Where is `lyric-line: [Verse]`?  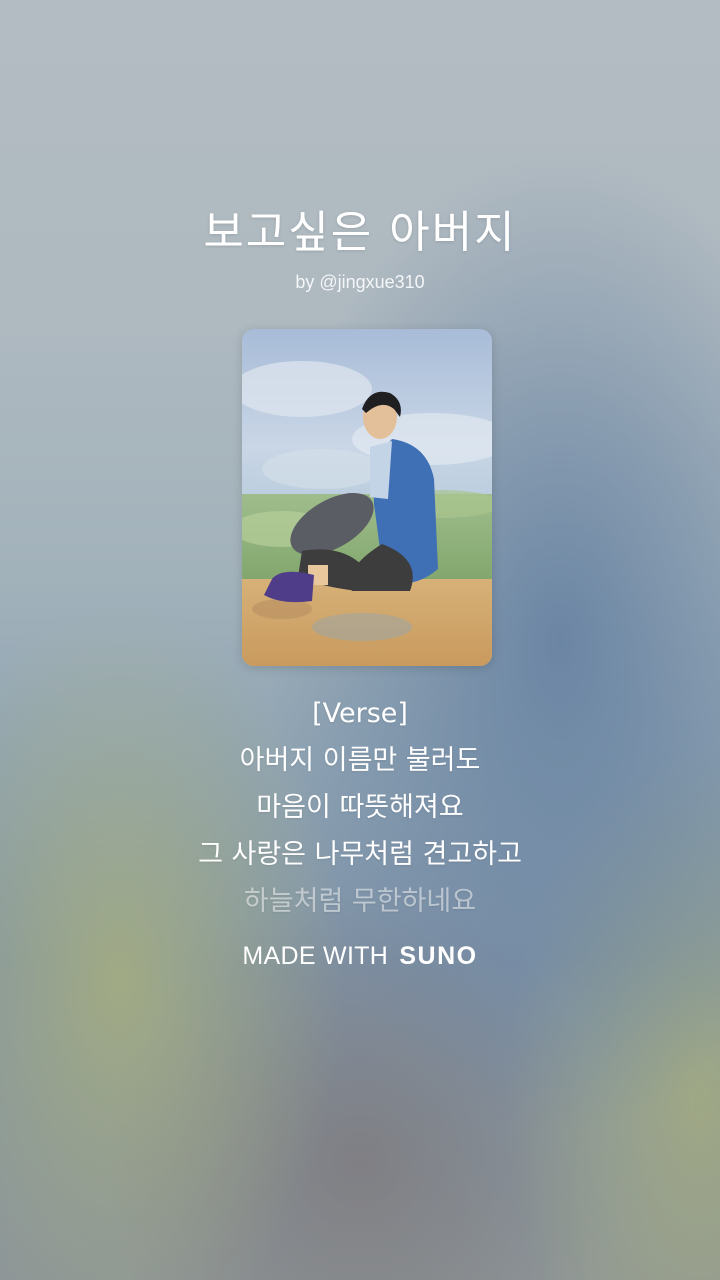
lyric-line: [Verse] is located at coordinates (360, 713).